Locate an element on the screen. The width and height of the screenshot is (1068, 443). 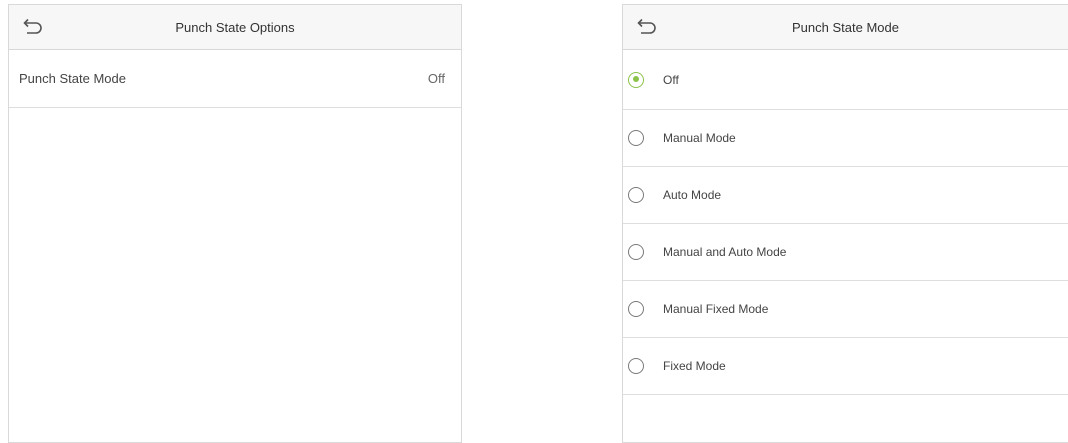
option-manual-fixed-mode: Manual Fixed Mode is located at coordinates (845, 309).